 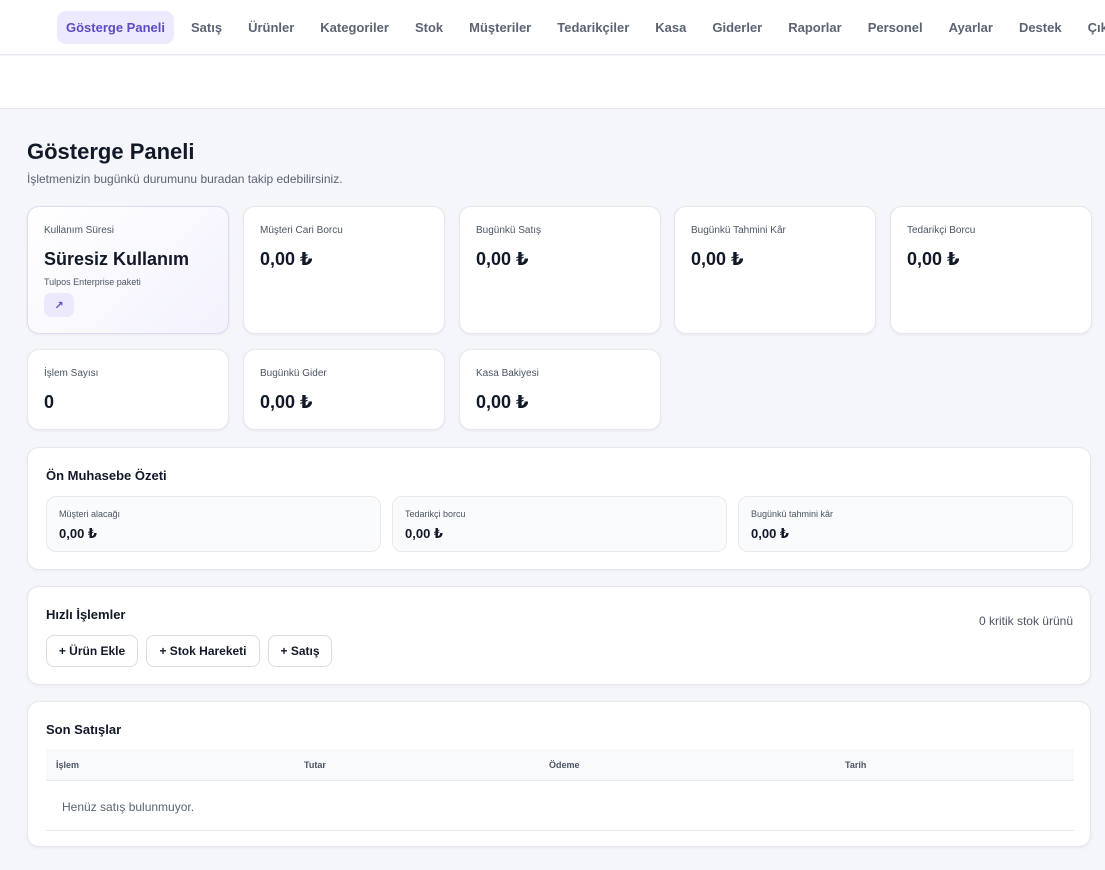 I want to click on nav-suppliers: Tedarikçiler, so click(x=593, y=27).